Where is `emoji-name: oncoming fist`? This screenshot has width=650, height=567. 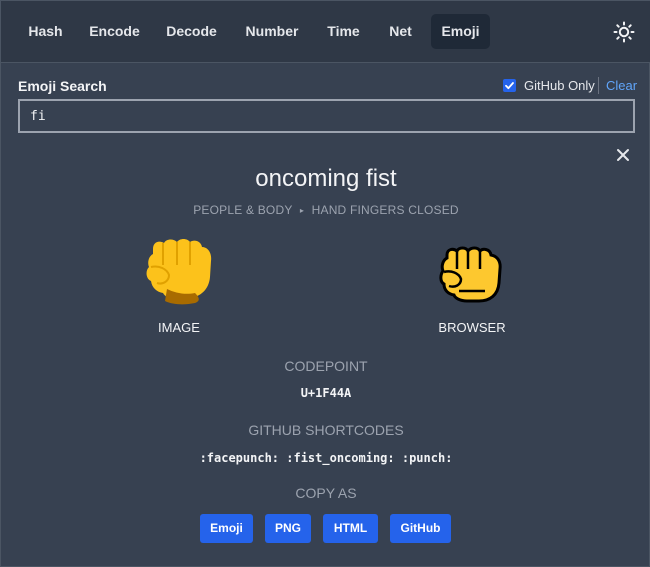
emoji-name: oncoming fist is located at coordinates (326, 178).